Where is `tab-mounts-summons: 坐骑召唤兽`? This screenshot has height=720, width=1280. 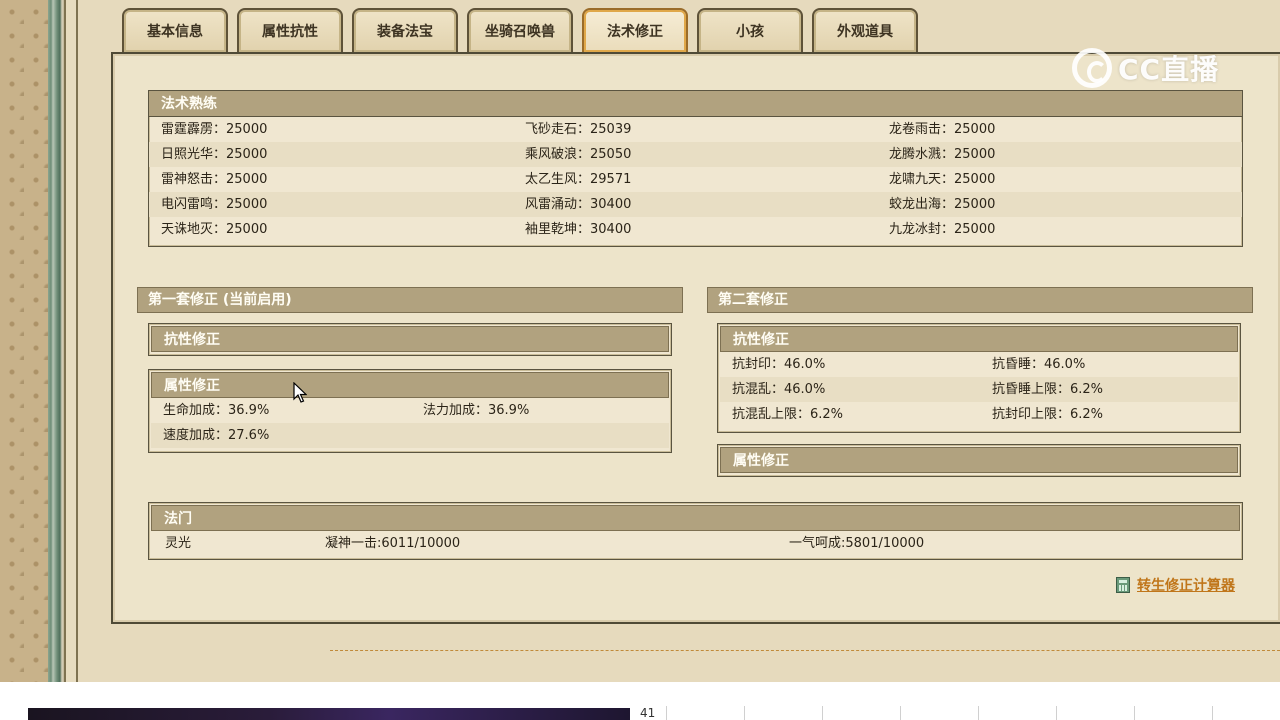 tab-mounts-summons: 坐骑召唤兽 is located at coordinates (520, 30).